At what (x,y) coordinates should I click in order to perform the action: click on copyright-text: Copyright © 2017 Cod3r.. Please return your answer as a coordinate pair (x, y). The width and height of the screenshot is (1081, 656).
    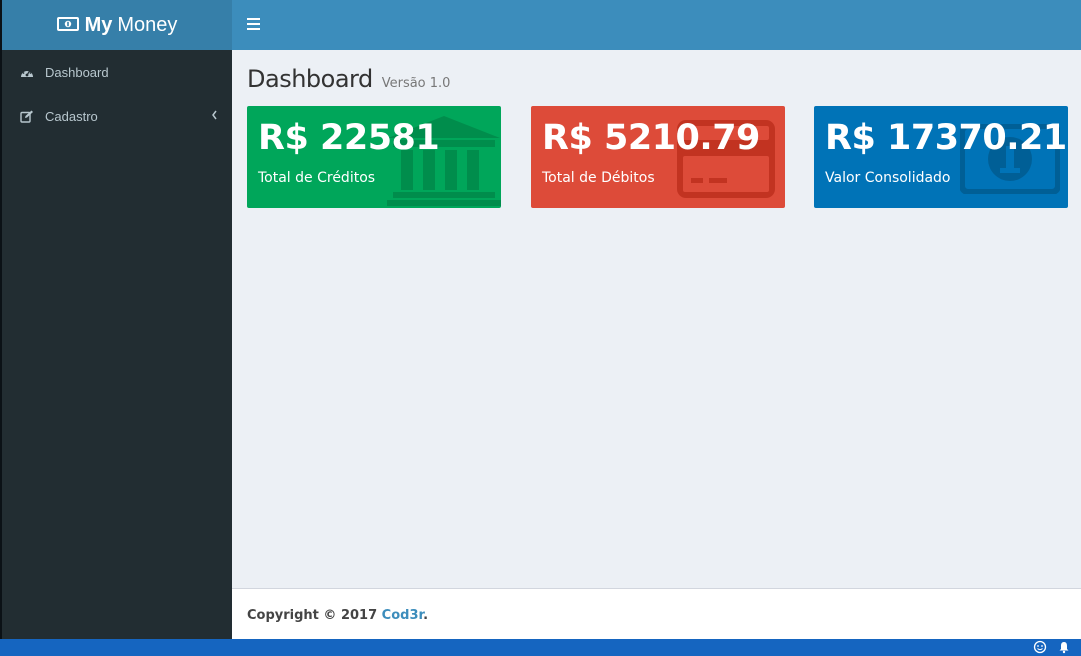
    Looking at the image, I should click on (337, 615).